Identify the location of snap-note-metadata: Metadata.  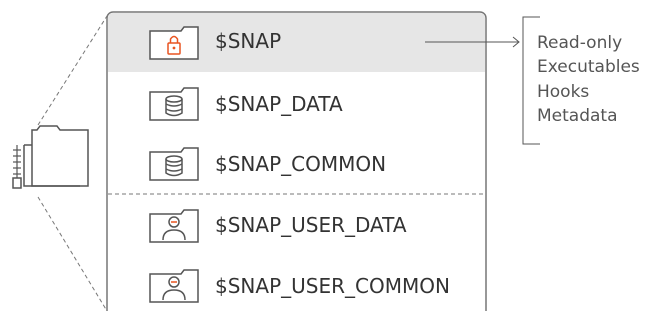
(577, 116).